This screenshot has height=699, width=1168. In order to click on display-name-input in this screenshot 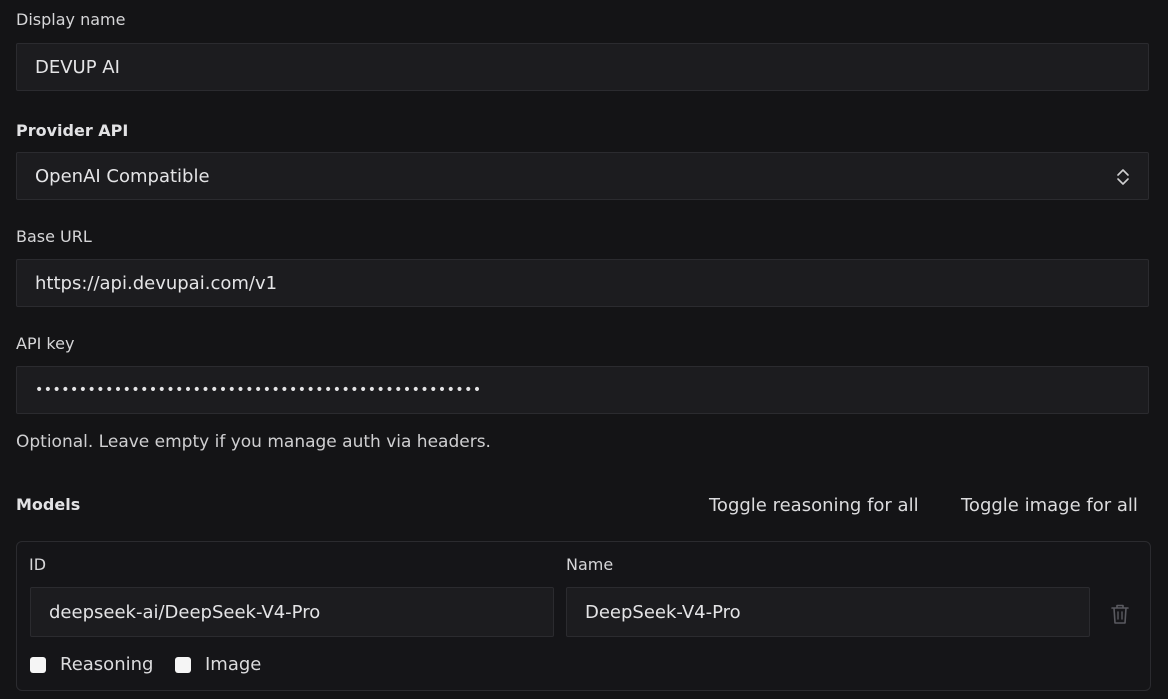, I will do `click(591, 67)`.